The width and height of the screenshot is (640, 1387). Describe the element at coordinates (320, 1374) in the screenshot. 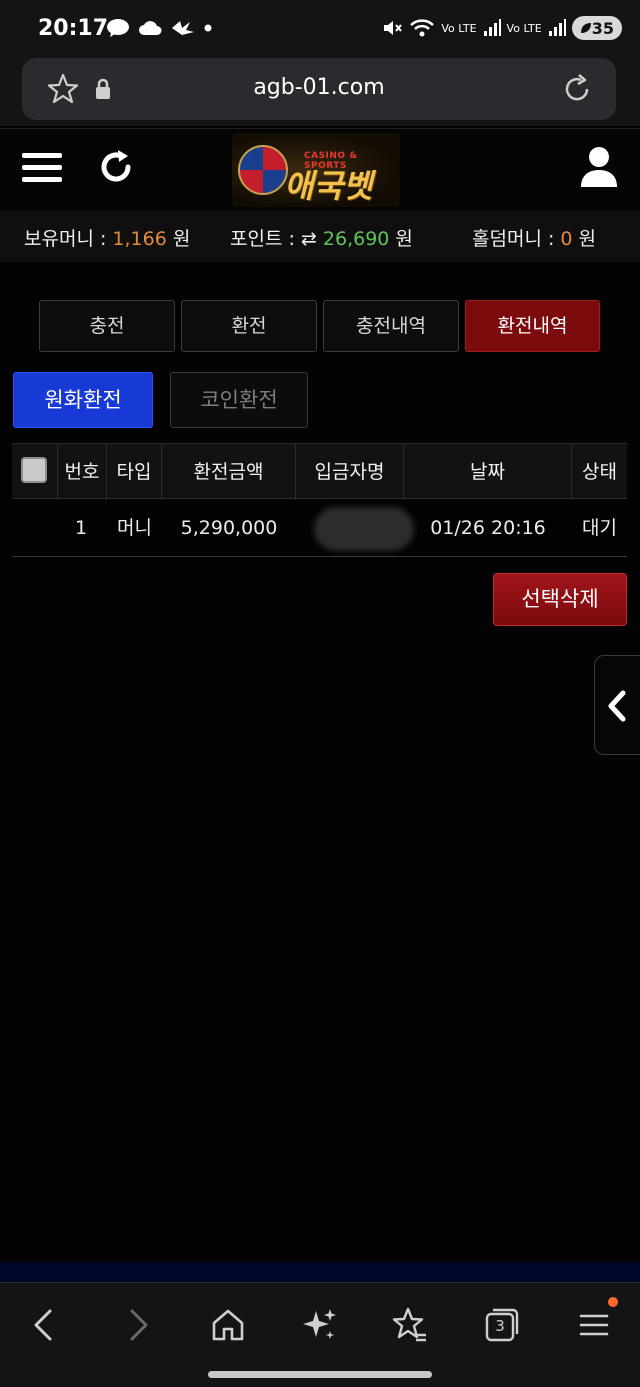

I see `home-indicator` at that location.